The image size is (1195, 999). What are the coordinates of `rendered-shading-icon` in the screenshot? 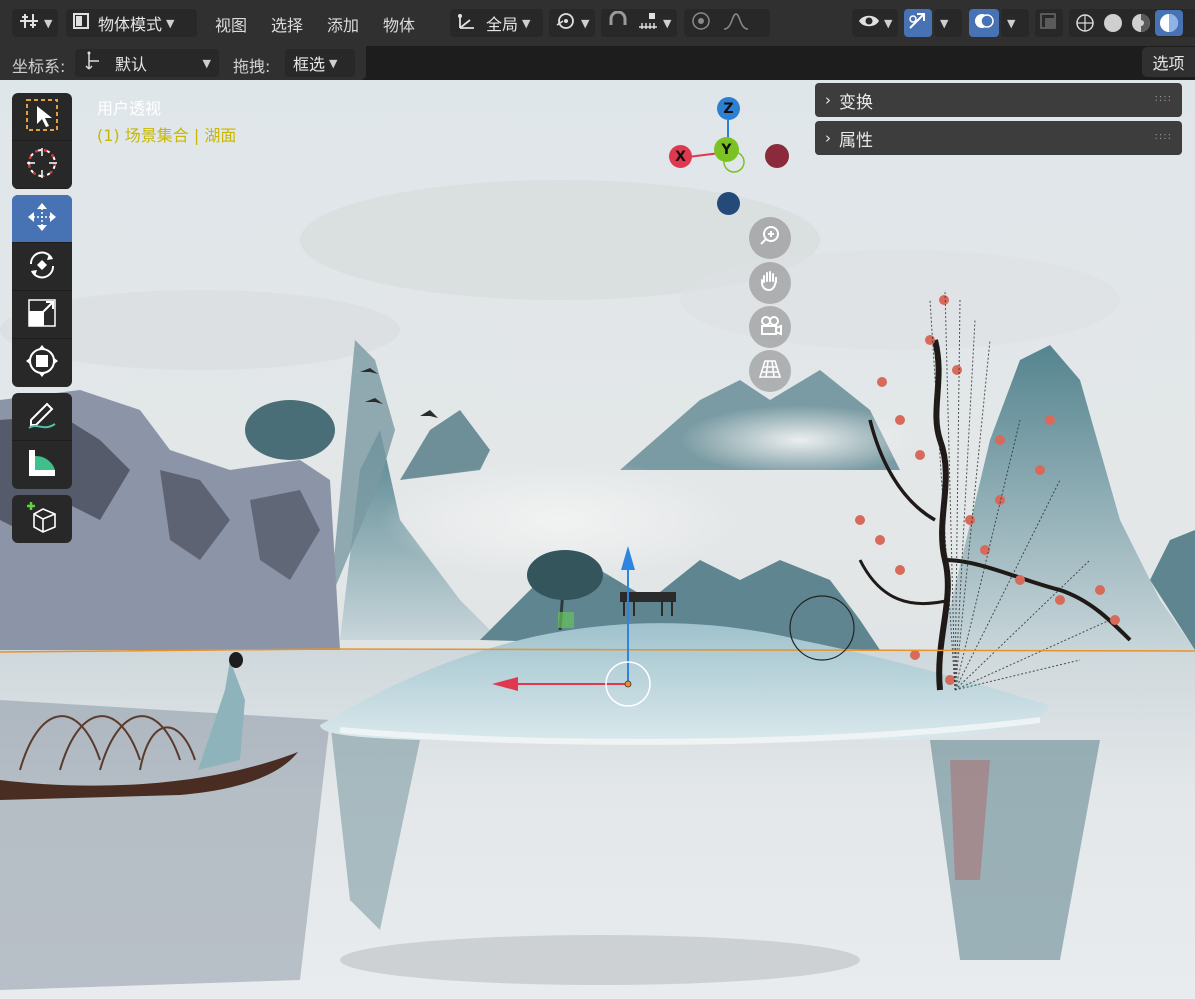 It's located at (1169, 23).